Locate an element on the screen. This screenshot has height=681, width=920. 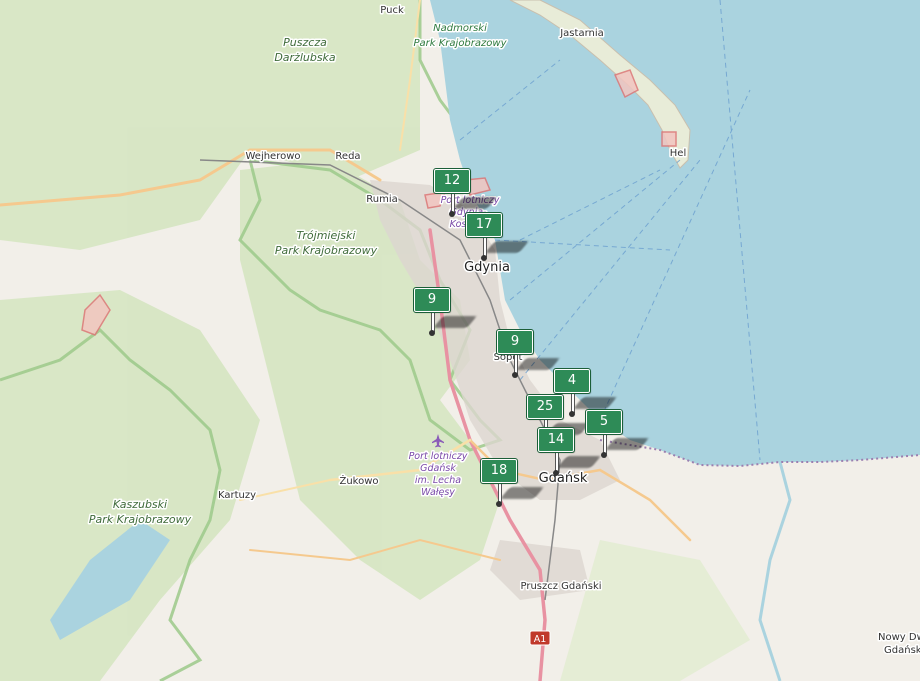
map-marker: 12 is located at coordinates (465, 194).